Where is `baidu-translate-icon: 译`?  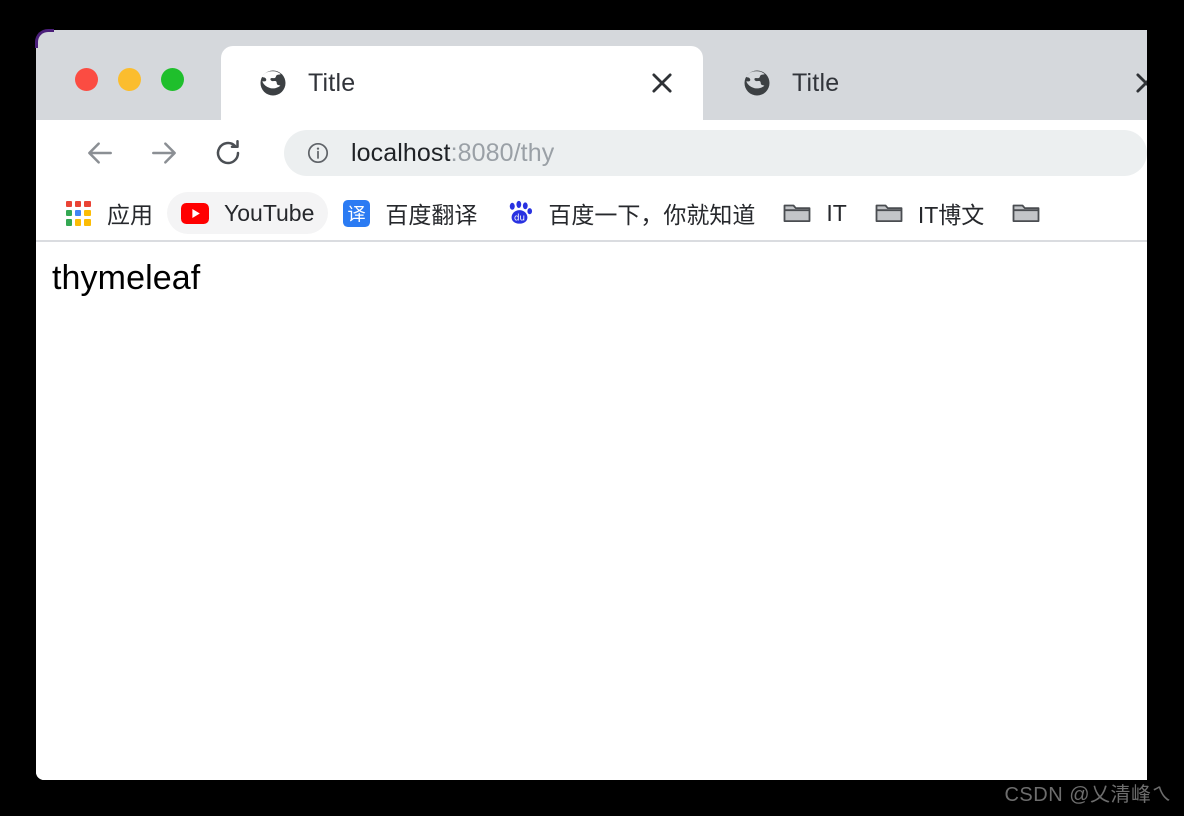 baidu-translate-icon: 译 is located at coordinates (356, 213).